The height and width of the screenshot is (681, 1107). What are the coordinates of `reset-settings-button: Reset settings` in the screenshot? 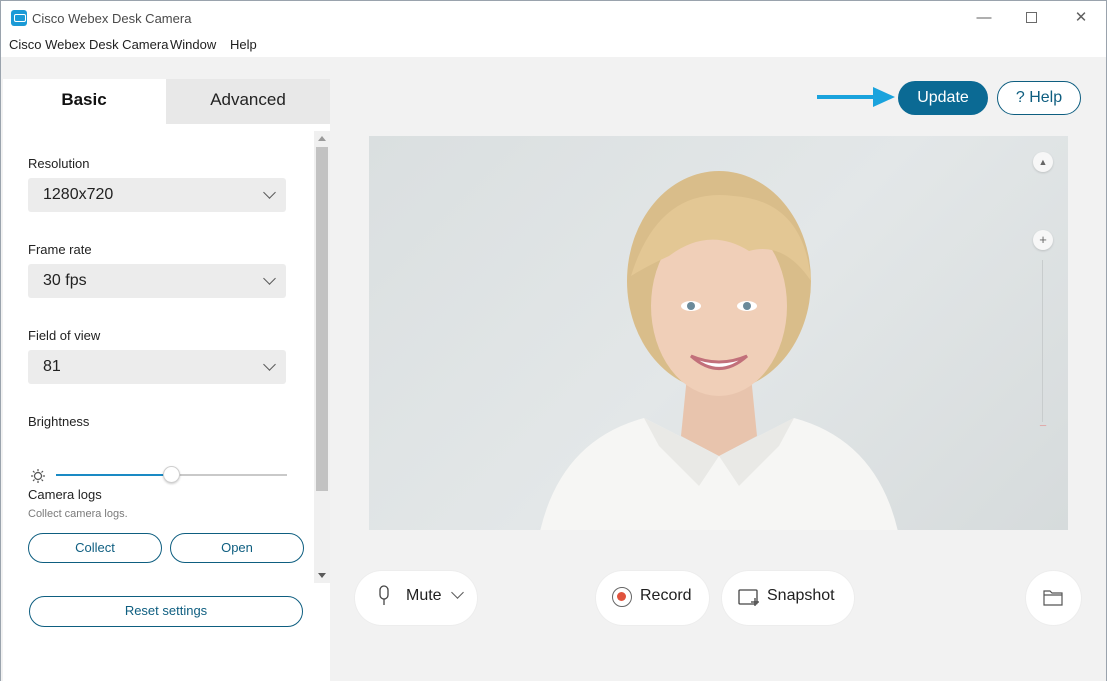 It's located at (166, 611).